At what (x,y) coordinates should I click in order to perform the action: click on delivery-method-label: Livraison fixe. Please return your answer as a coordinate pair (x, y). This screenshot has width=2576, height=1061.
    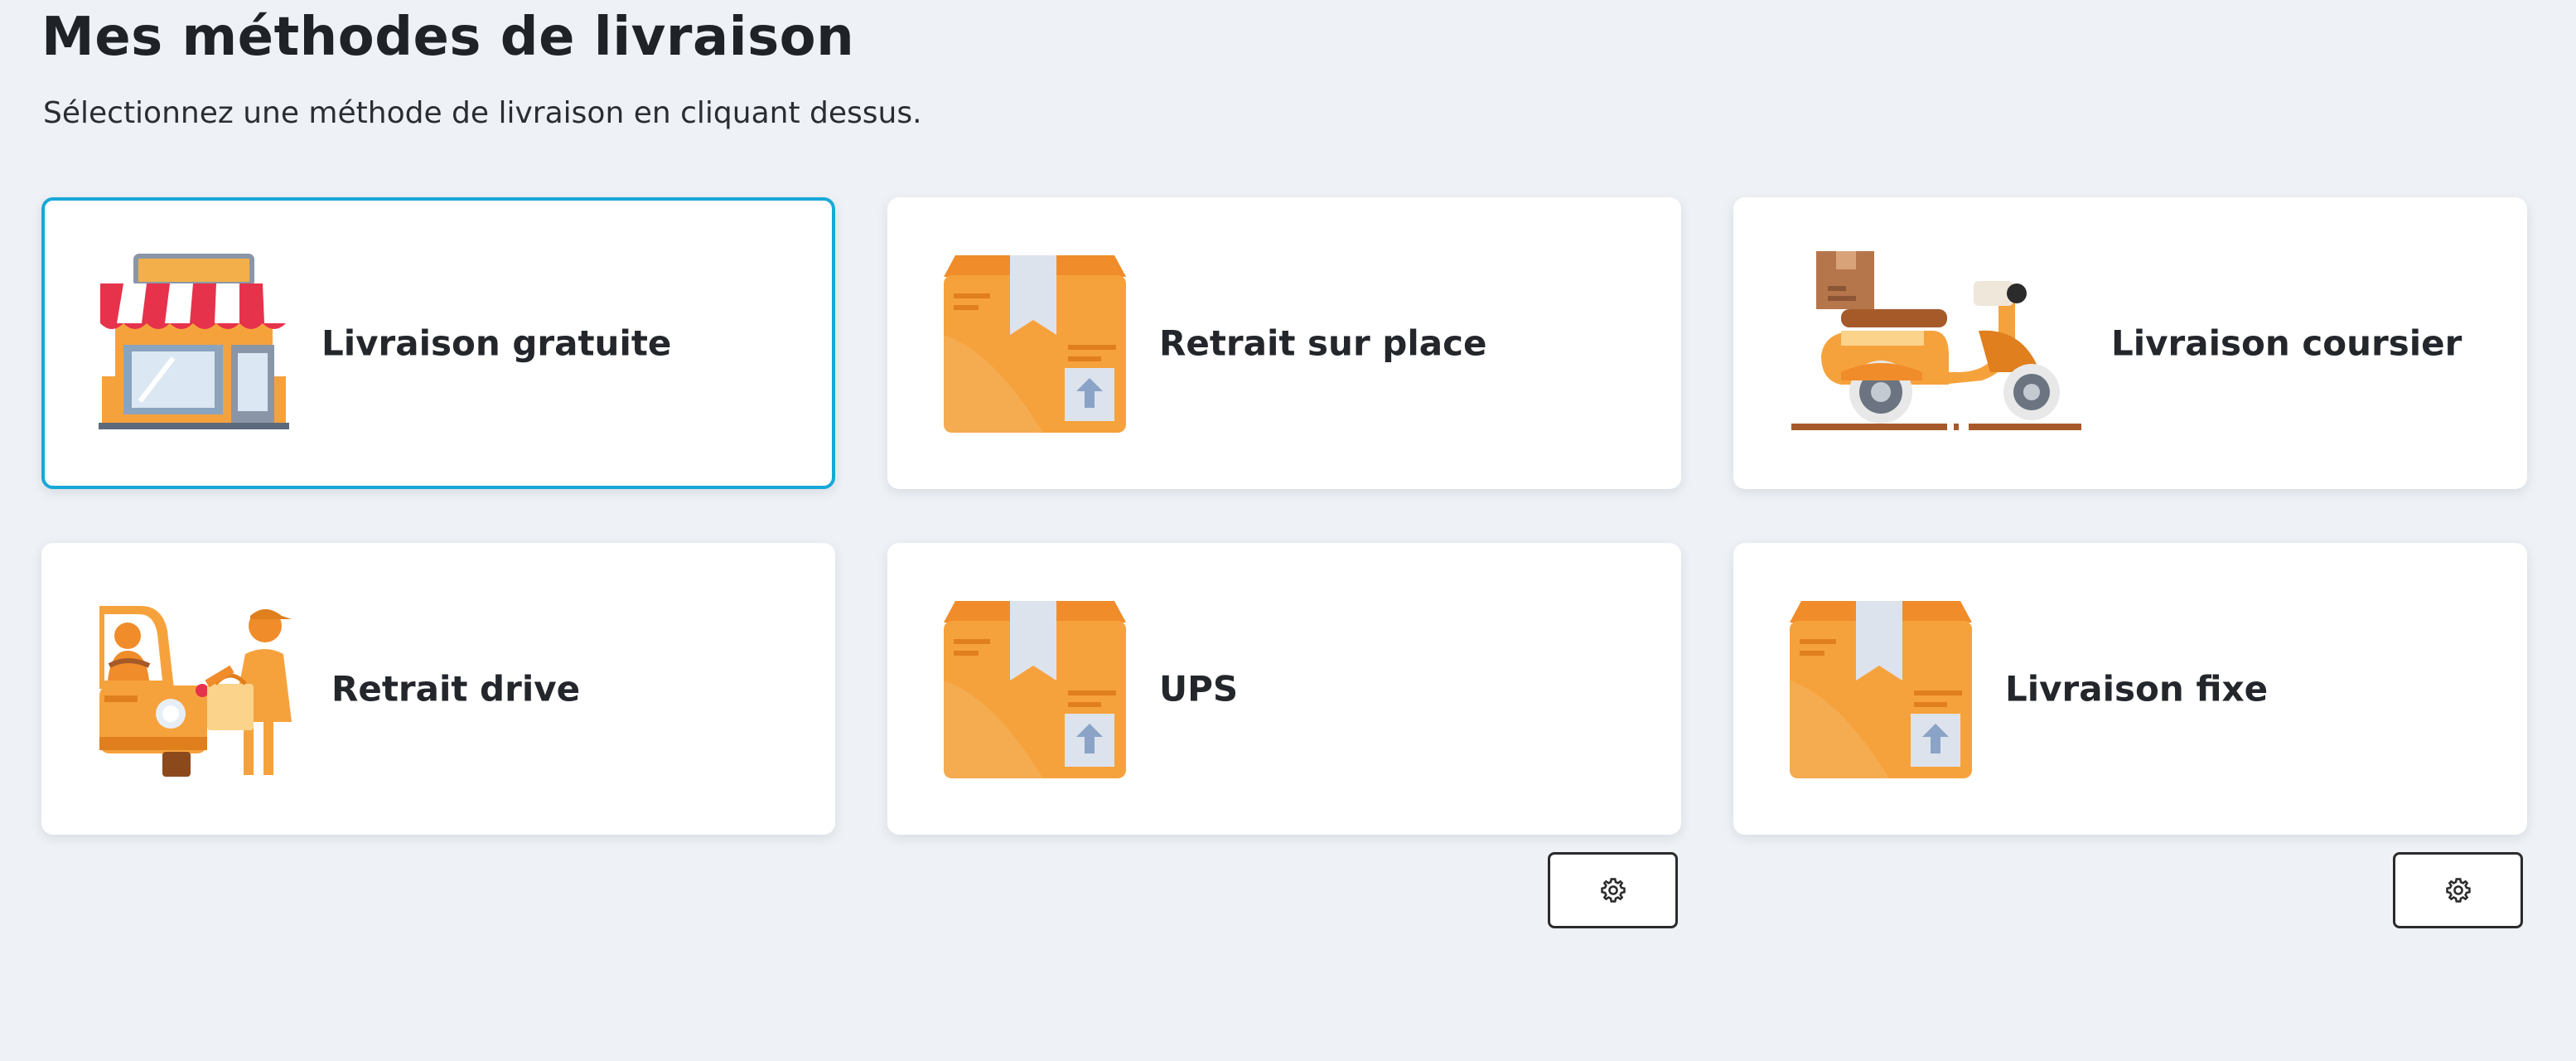
    Looking at the image, I should click on (2137, 689).